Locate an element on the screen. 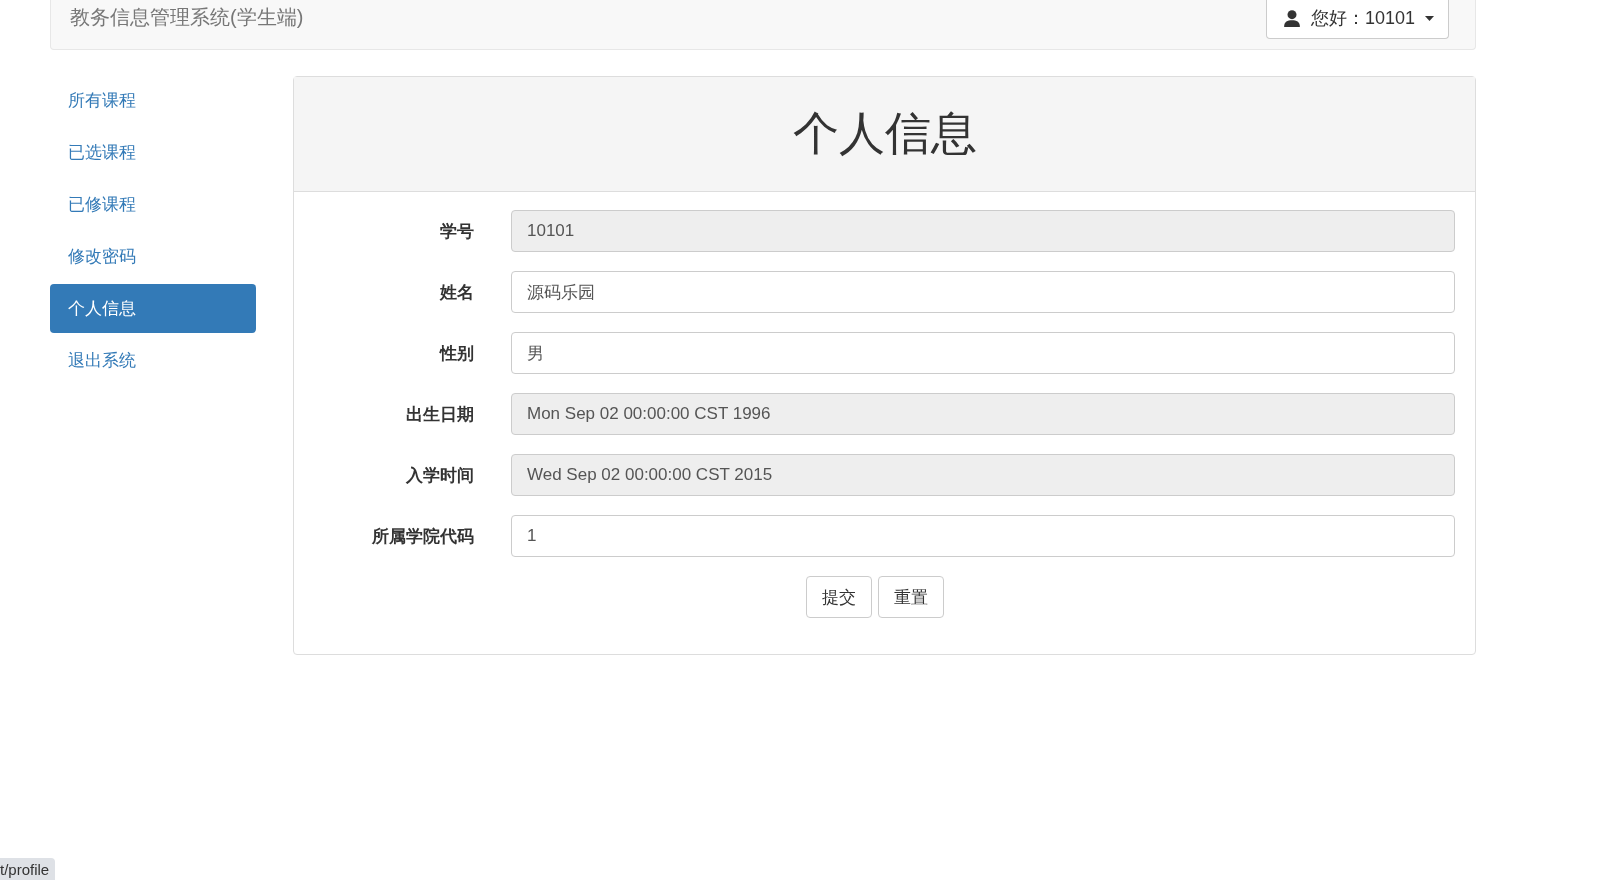 This screenshot has height=880, width=1607. input-field: 1 is located at coordinates (983, 536).